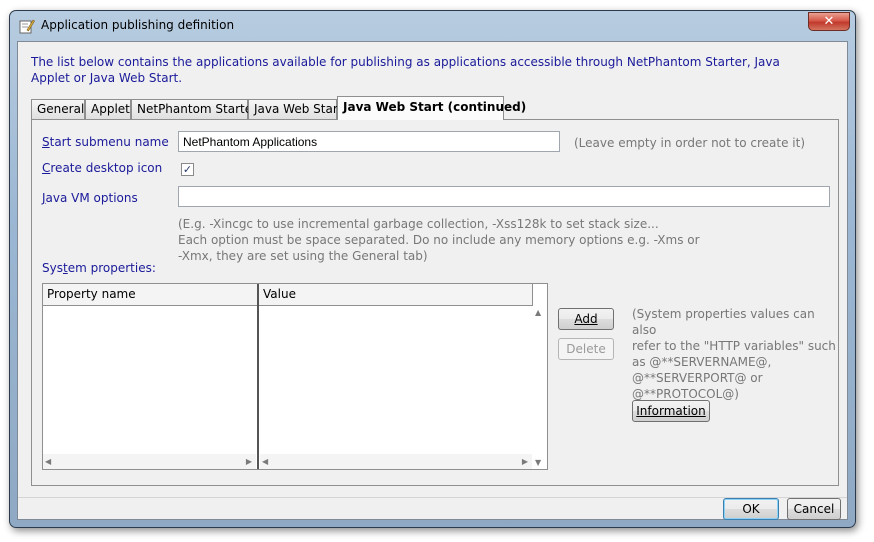  I want to click on pen-document-icon, so click(27, 26).